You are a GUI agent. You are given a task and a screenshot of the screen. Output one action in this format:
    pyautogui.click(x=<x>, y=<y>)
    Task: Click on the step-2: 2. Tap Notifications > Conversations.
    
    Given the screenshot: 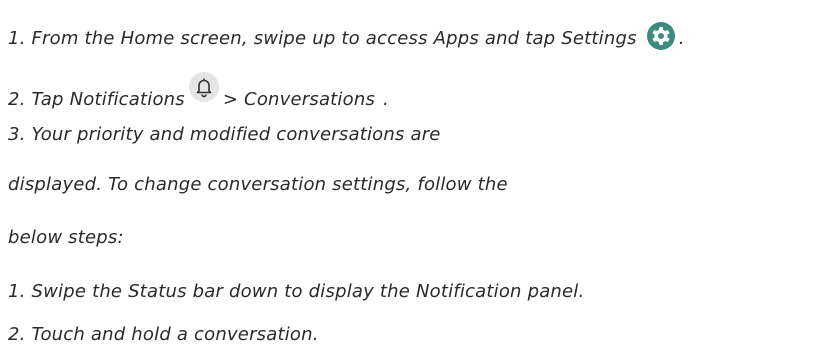 What is the action you would take?
    pyautogui.click(x=198, y=92)
    